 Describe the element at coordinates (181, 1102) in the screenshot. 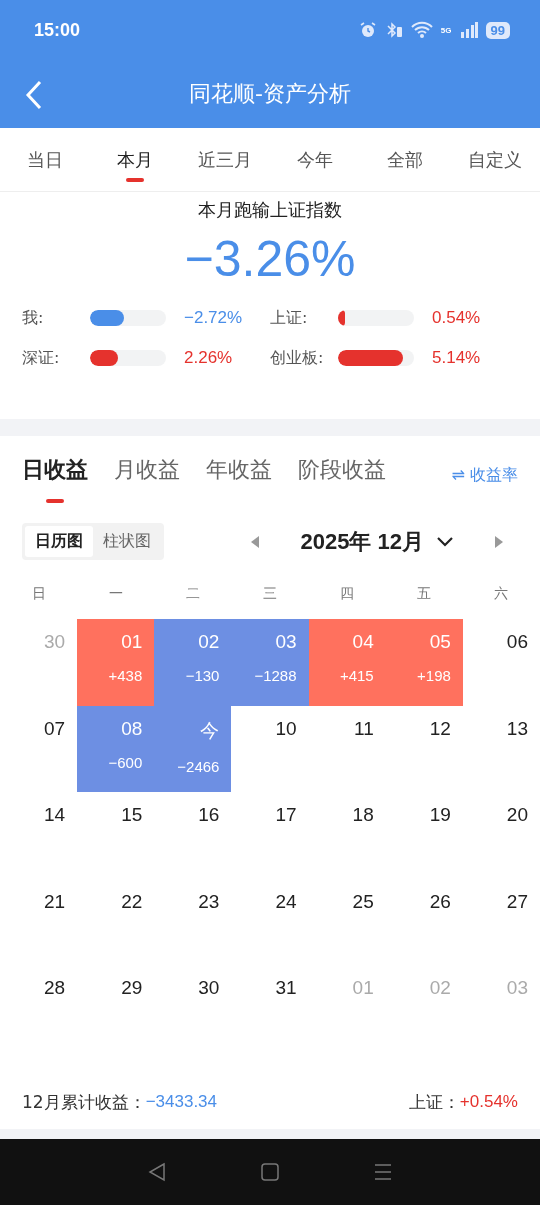

I see `total-value: −3433.34` at that location.